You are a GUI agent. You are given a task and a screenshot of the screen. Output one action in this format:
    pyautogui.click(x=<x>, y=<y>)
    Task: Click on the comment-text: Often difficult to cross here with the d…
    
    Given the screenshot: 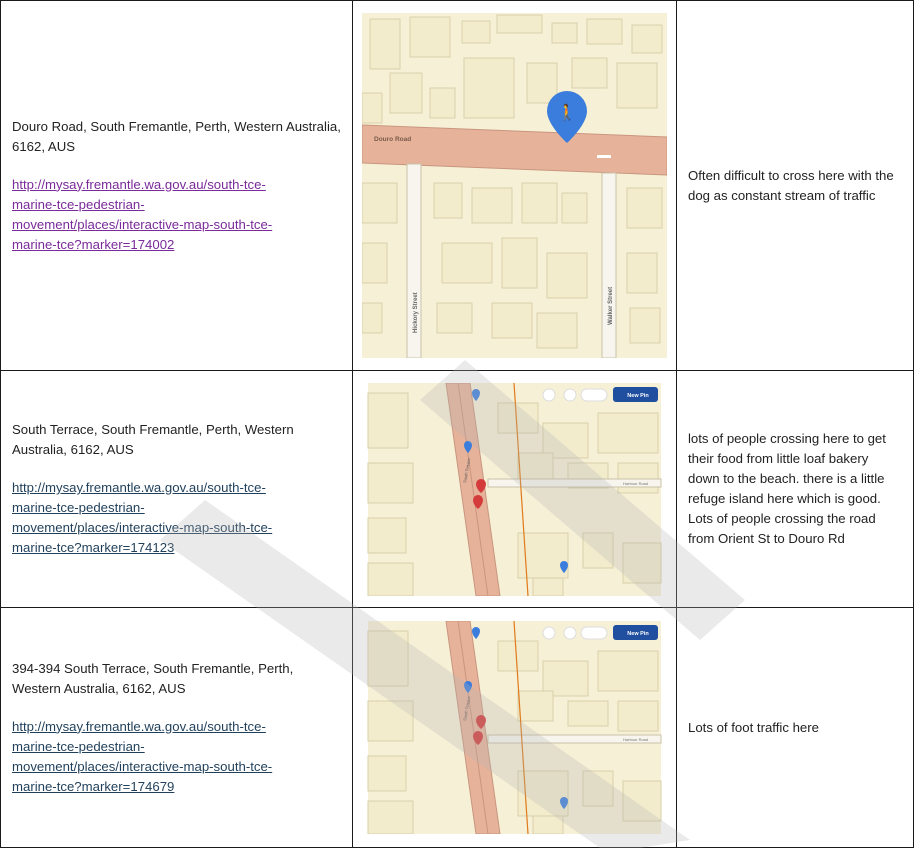 What is the action you would take?
    pyautogui.click(x=791, y=185)
    